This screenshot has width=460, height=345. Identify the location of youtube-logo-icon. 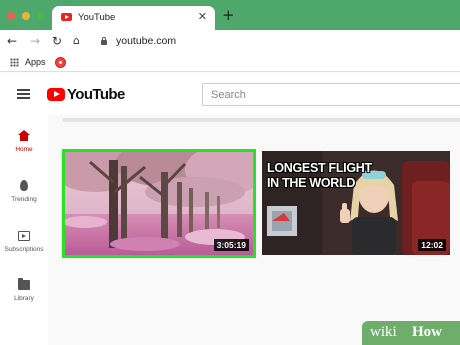
(56, 94).